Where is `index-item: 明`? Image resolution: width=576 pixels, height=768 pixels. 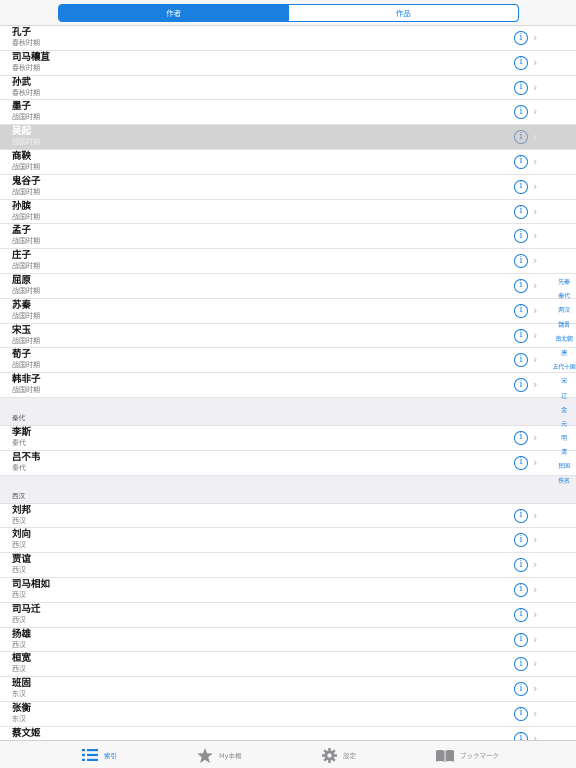
index-item: 明 is located at coordinates (564, 439).